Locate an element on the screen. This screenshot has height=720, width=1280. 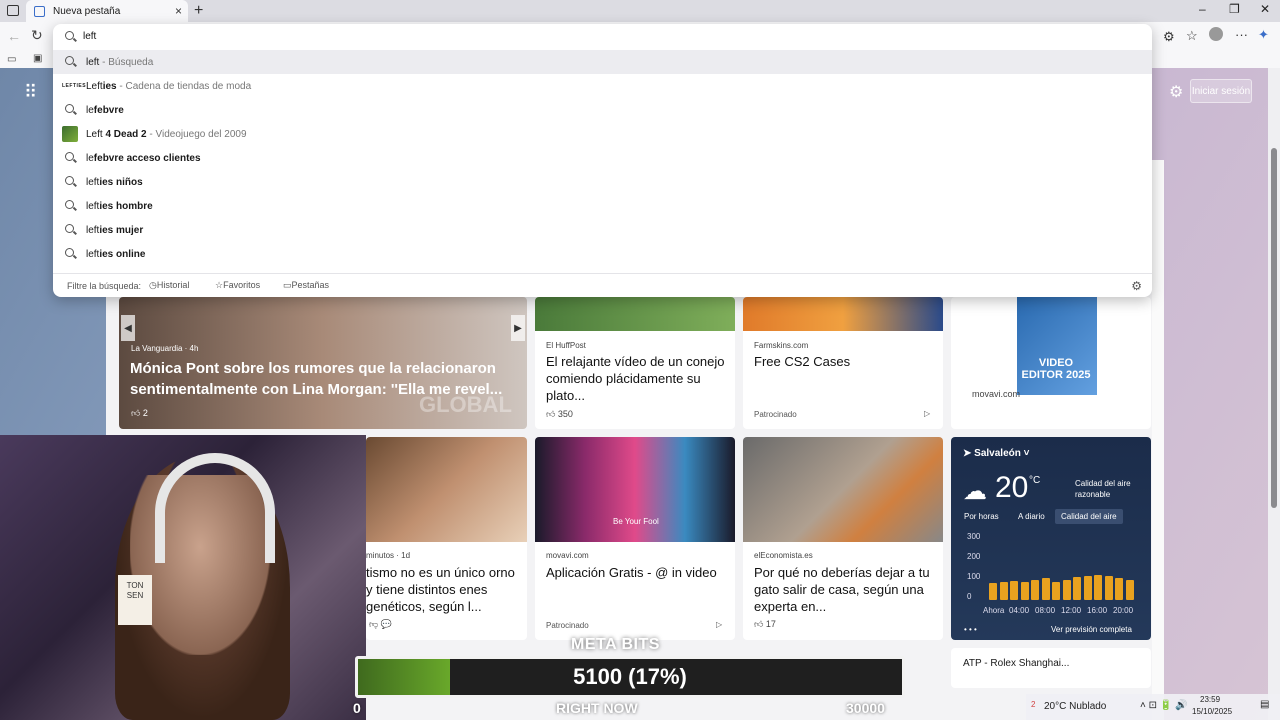
suggestion-text: lefties mujer is located at coordinates (114, 230).